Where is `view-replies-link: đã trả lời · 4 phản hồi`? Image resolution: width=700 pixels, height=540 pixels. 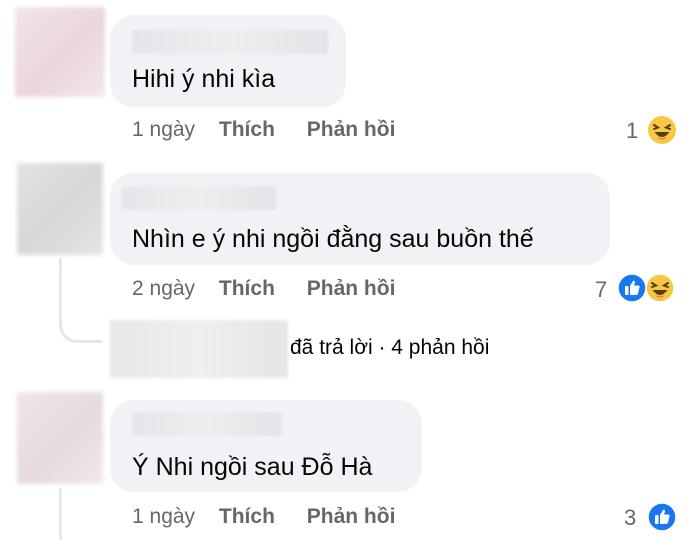
view-replies-link: đã trả lời · 4 phản hồi is located at coordinates (389, 348).